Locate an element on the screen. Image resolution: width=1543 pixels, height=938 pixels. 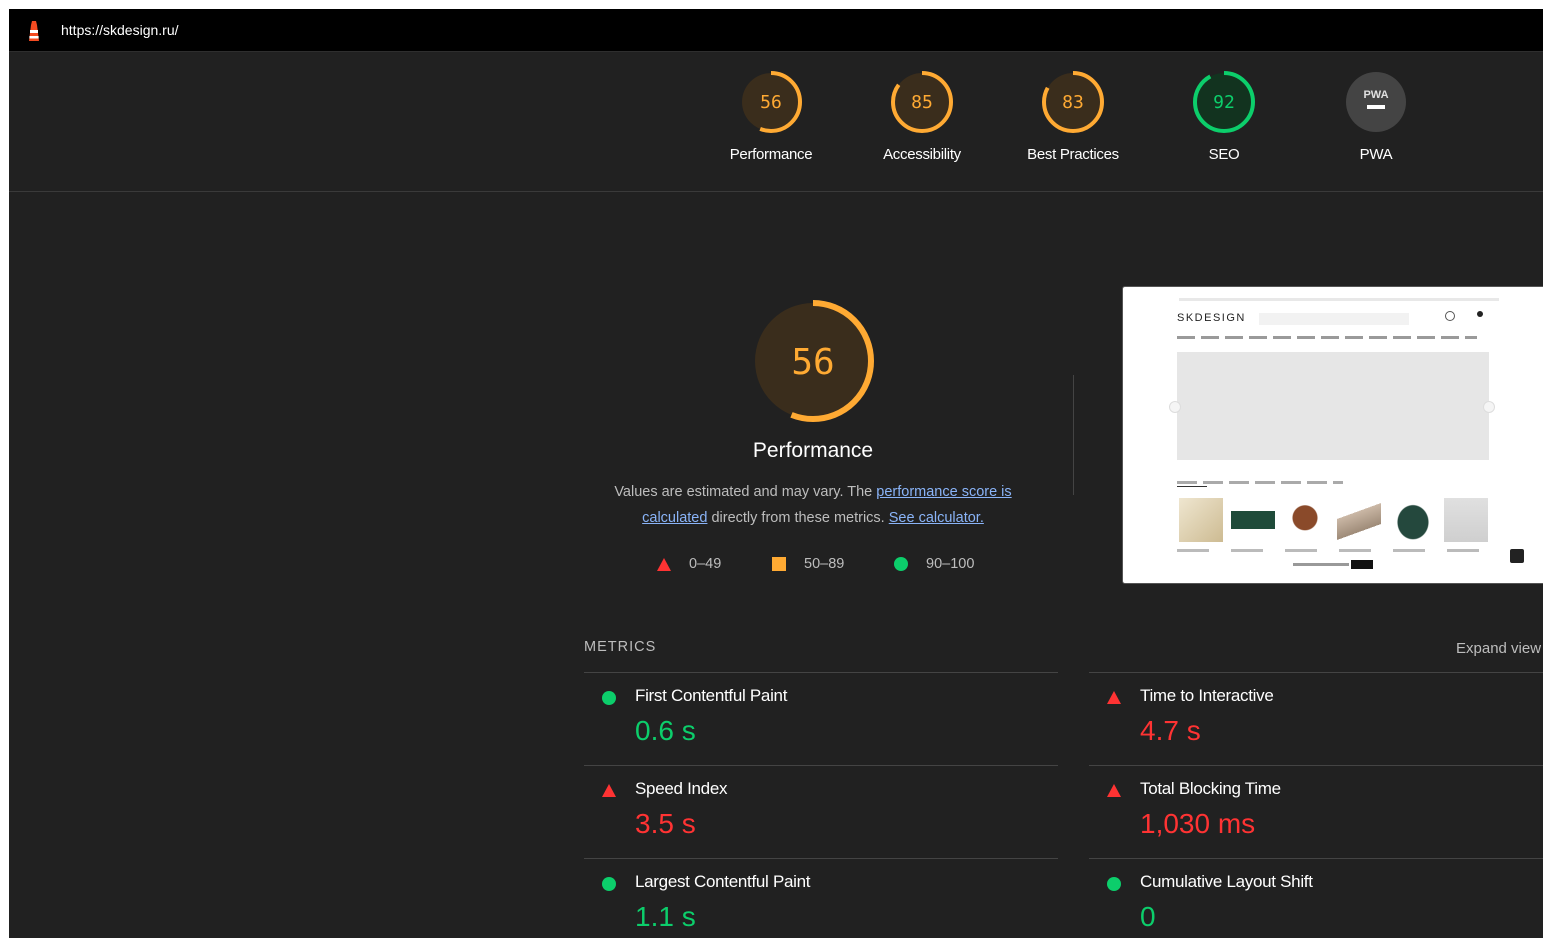
top-url-bar: https://skdesign.ru/ is located at coordinates (776, 30).